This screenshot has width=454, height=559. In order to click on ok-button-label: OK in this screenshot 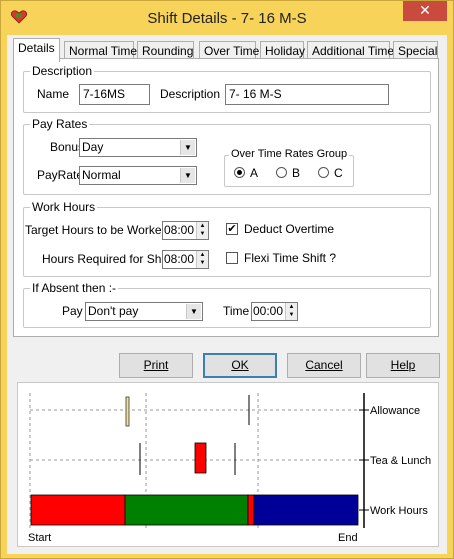, I will do `click(240, 365)`.